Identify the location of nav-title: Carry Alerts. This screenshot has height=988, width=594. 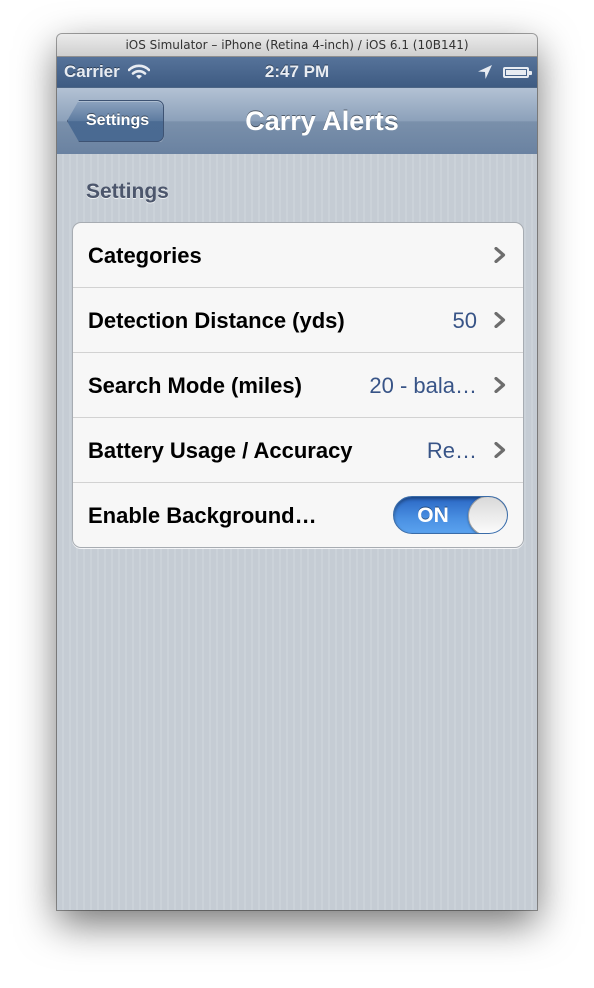
(322, 121).